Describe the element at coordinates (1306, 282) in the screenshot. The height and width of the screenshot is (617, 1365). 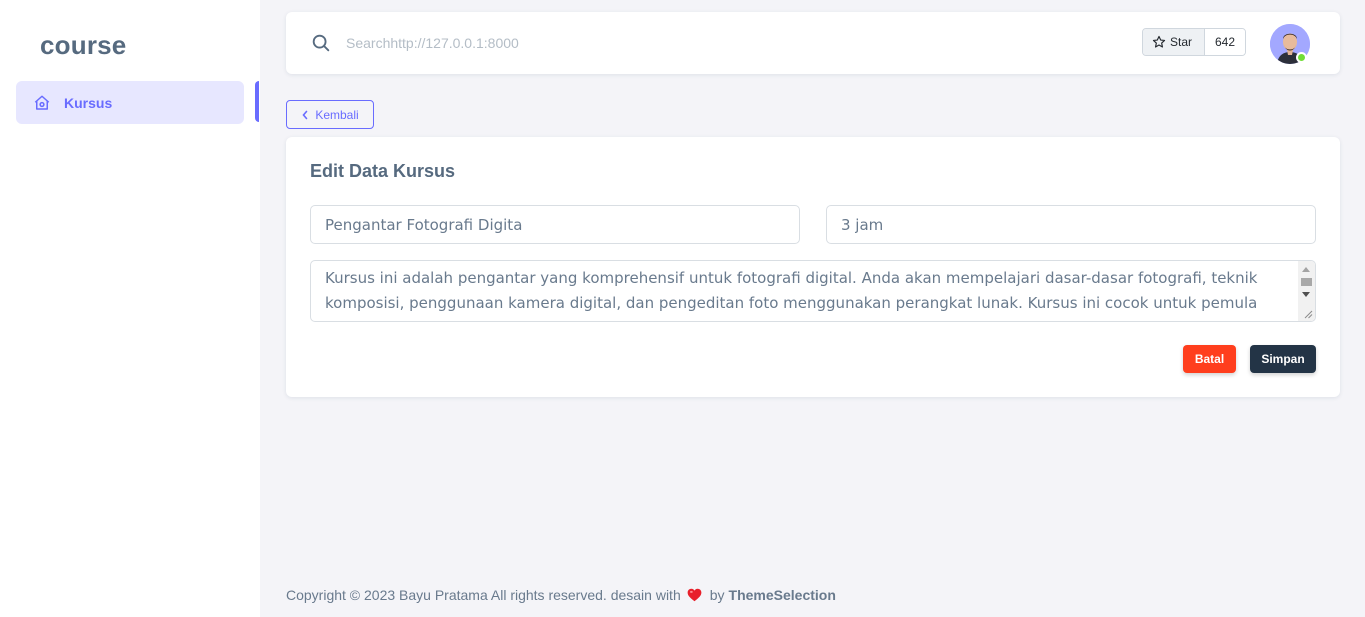
I see `scroll-thumb` at that location.